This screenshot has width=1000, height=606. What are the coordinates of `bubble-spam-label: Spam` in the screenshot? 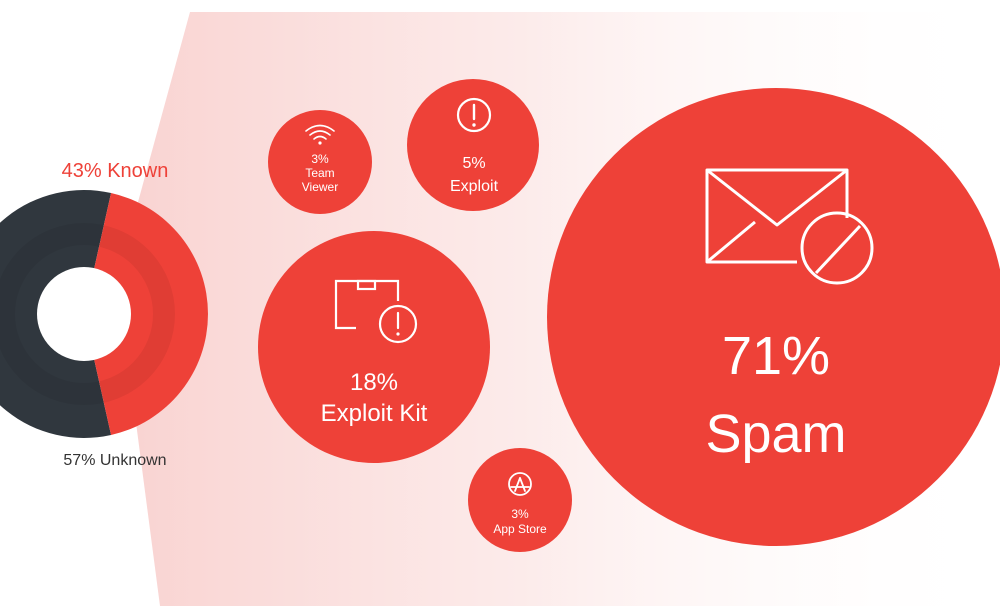 It's located at (775, 434).